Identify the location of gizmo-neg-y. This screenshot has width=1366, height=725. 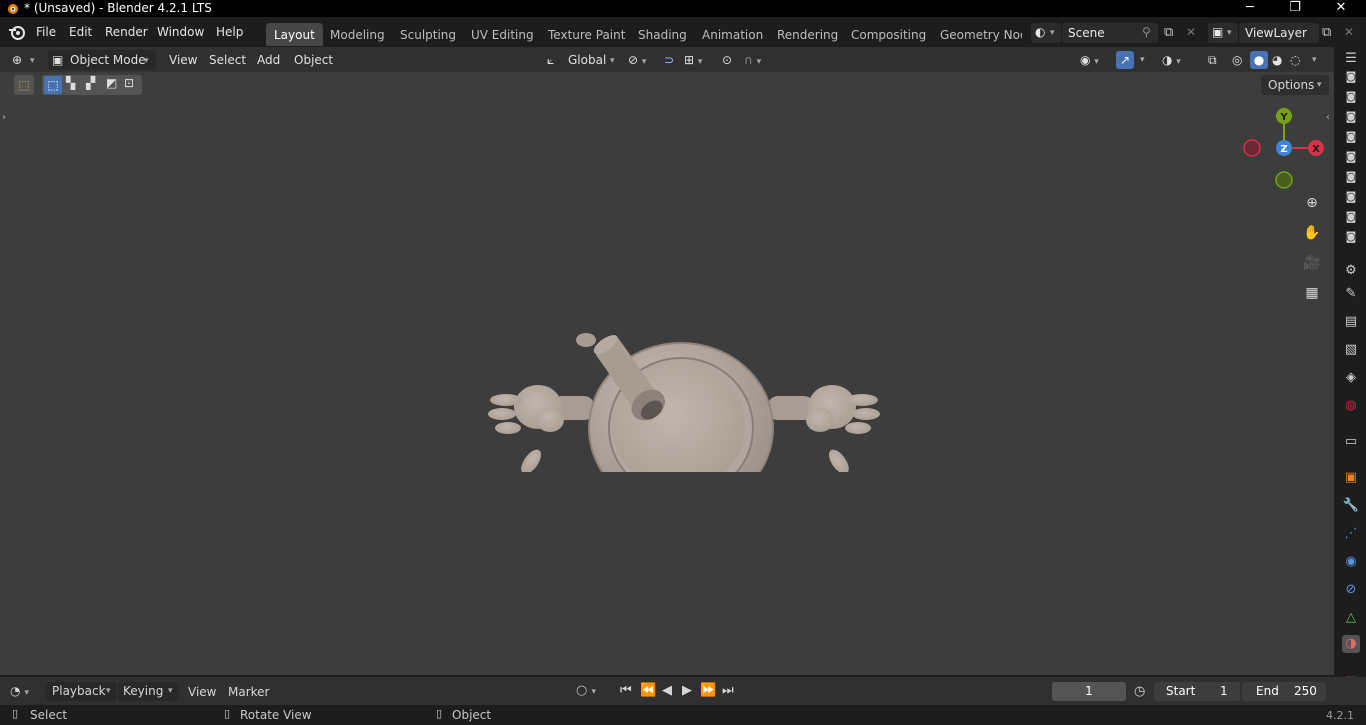
(1284, 180).